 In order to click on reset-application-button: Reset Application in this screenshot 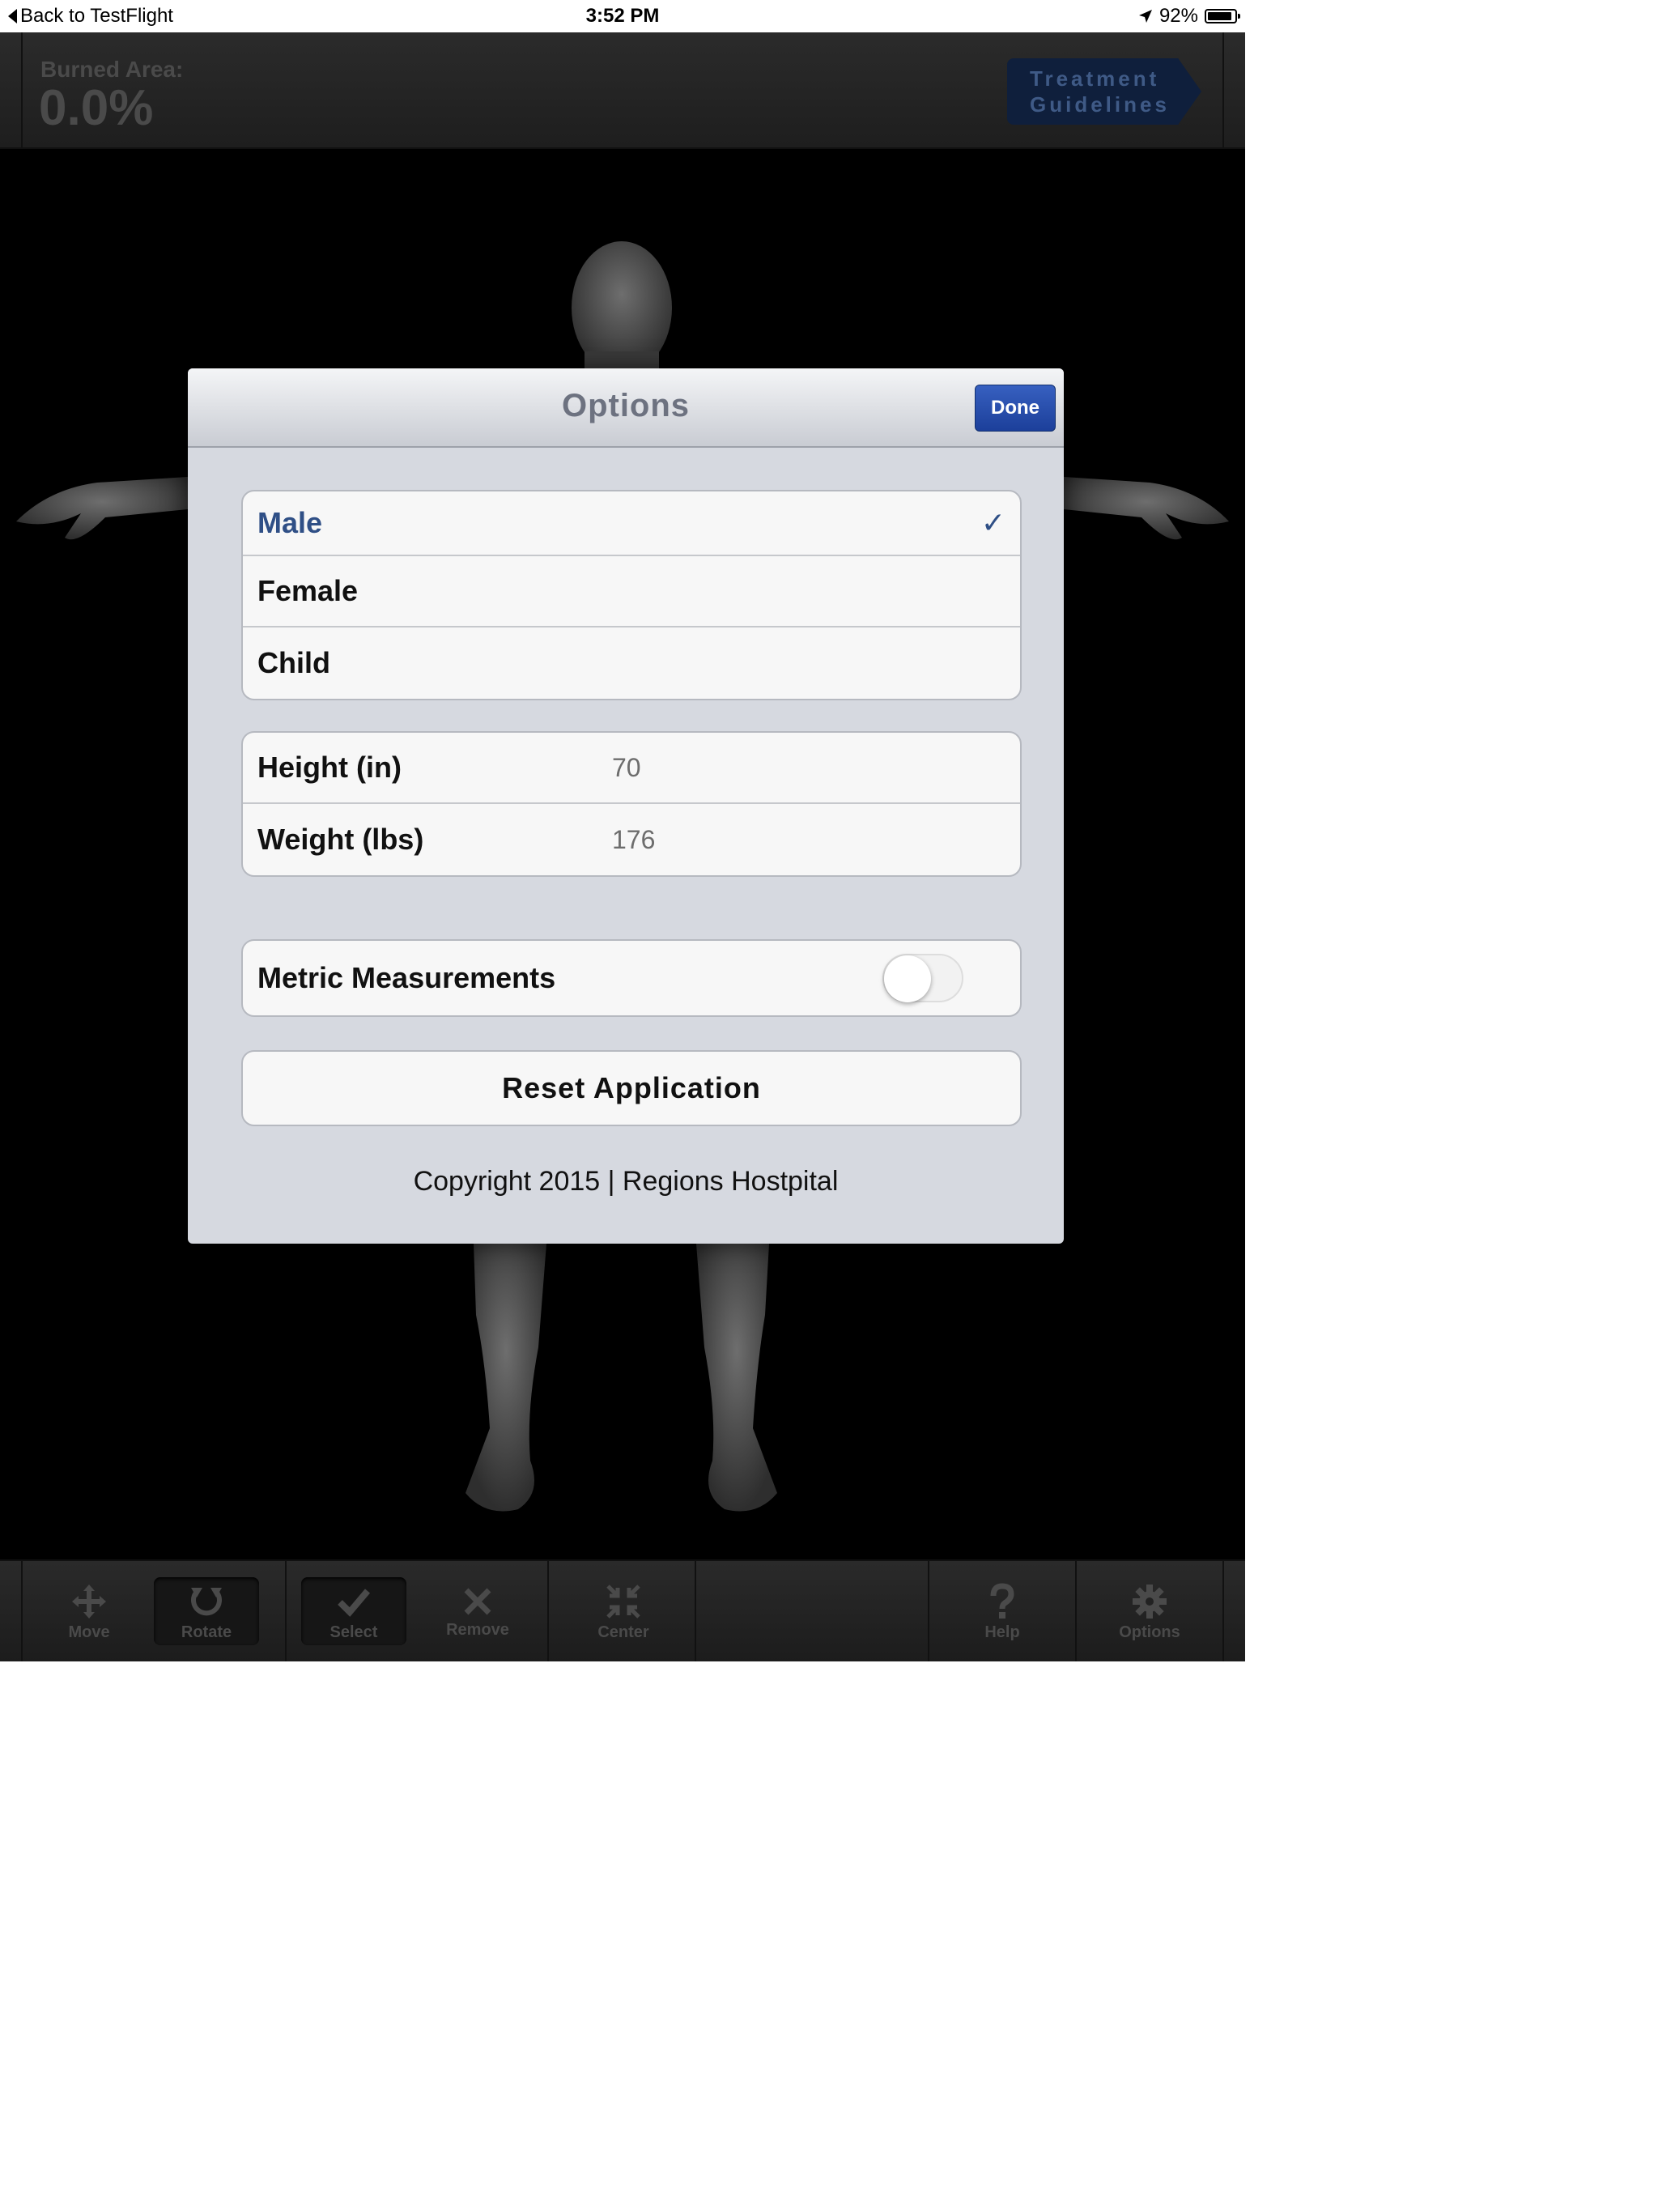, I will do `click(631, 1088)`.